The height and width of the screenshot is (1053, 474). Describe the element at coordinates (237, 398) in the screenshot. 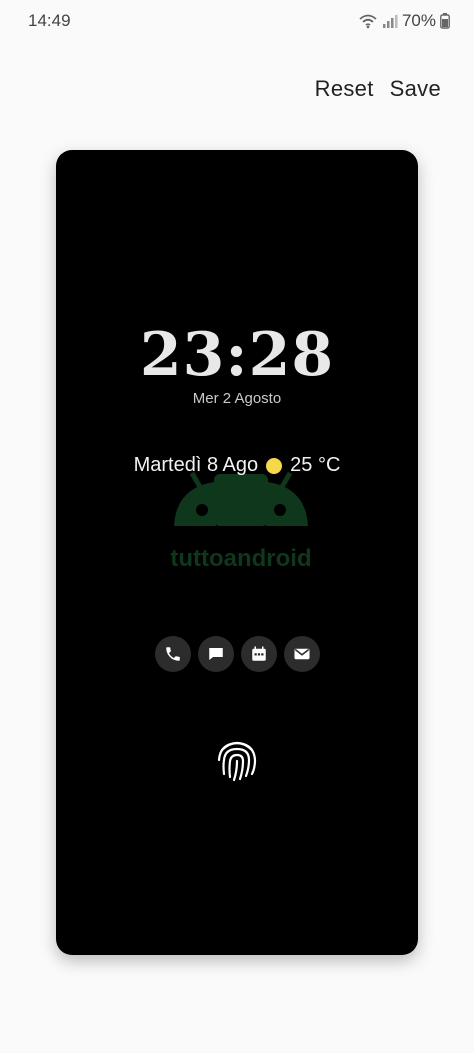

I see `clock-date: Mer 2 Agosto` at that location.